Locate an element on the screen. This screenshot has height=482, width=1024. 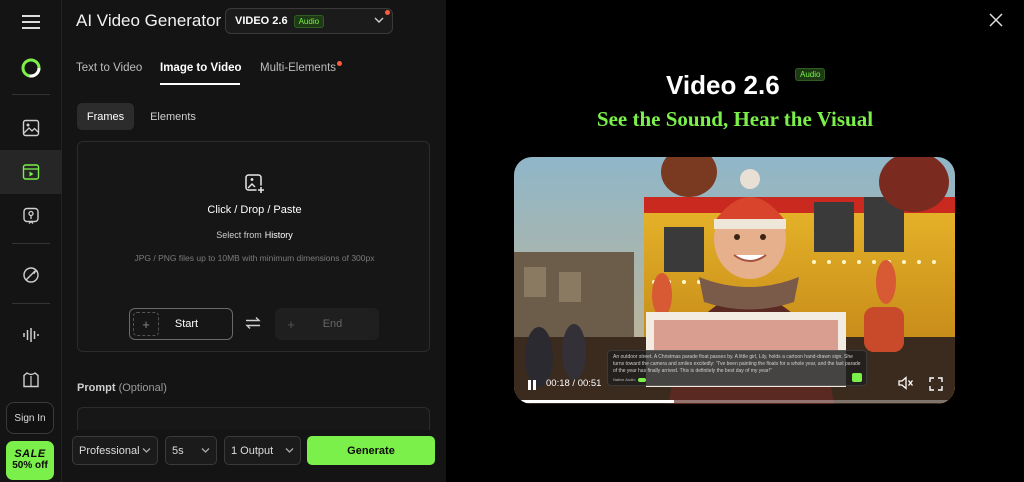
caption-action-button is located at coordinates (857, 377).